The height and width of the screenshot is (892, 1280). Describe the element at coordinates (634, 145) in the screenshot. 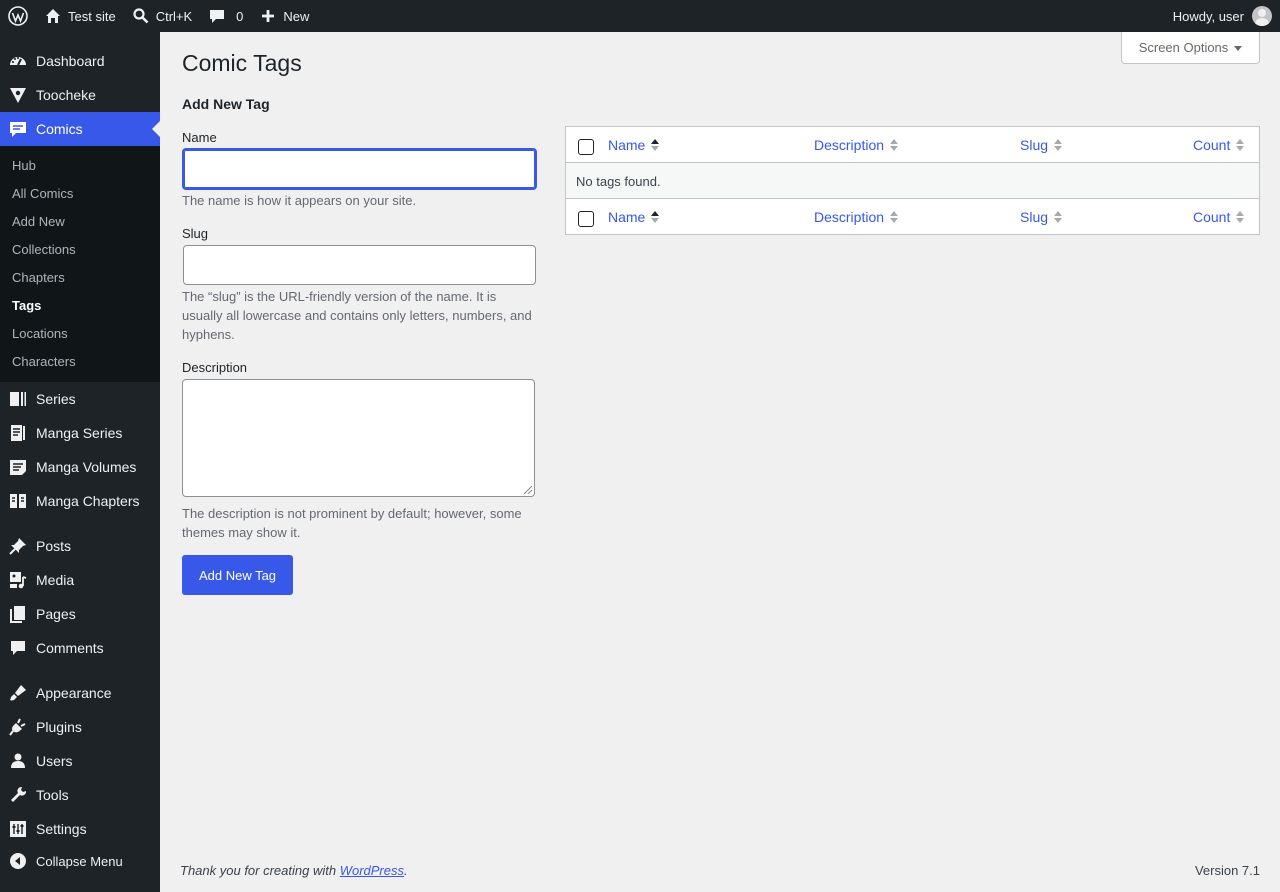

I see `column-header-name: Name` at that location.